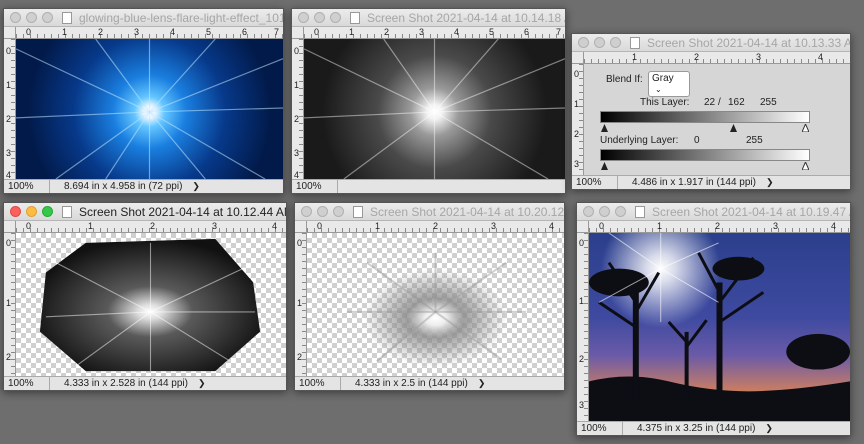  I want to click on horizontal-ruler: 1 2 3 4, so click(717, 58).